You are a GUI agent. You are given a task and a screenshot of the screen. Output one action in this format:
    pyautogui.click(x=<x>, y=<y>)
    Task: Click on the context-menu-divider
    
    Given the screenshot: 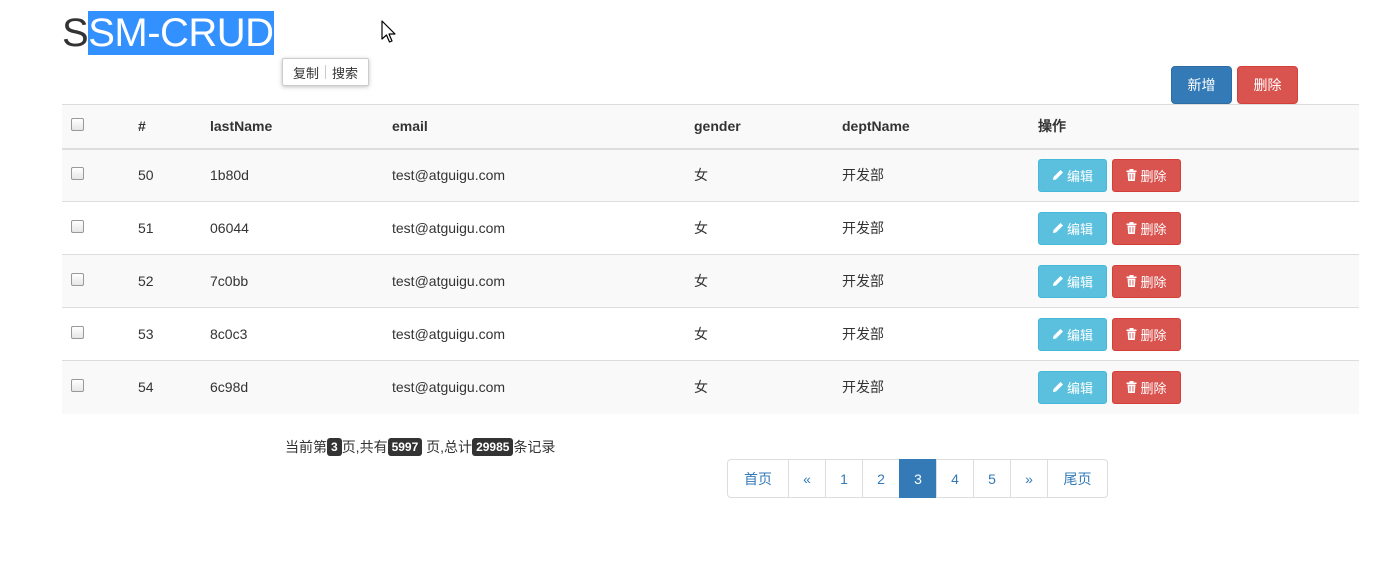 What is the action you would take?
    pyautogui.click(x=326, y=72)
    